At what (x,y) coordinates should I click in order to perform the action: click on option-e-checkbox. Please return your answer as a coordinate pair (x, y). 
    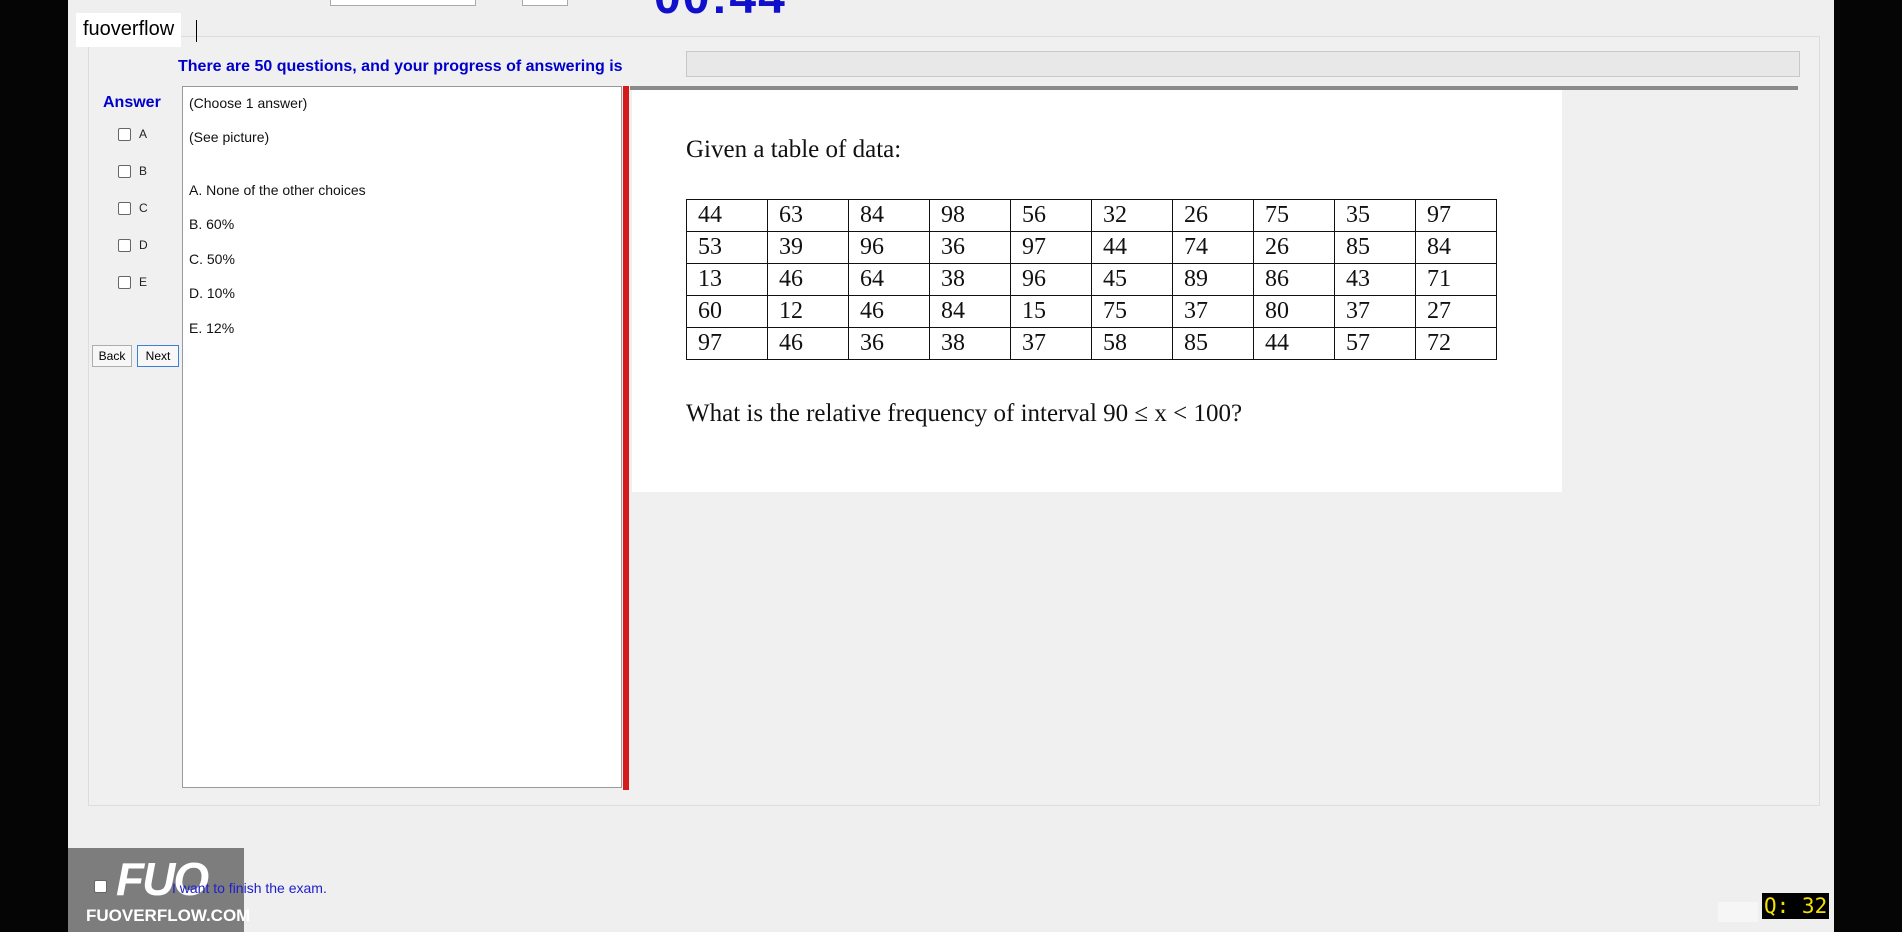
    Looking at the image, I should click on (124, 282).